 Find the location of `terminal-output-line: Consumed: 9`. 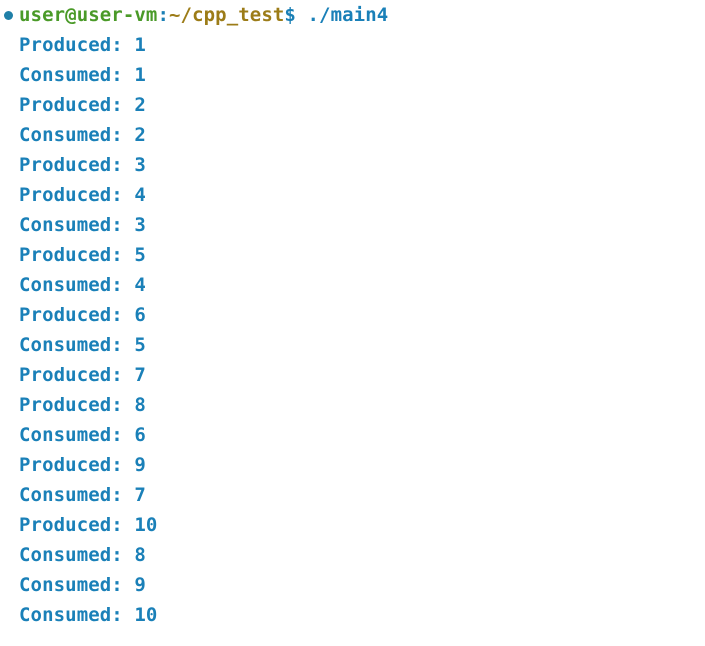

terminal-output-line: Consumed: 9 is located at coordinates (82, 585).